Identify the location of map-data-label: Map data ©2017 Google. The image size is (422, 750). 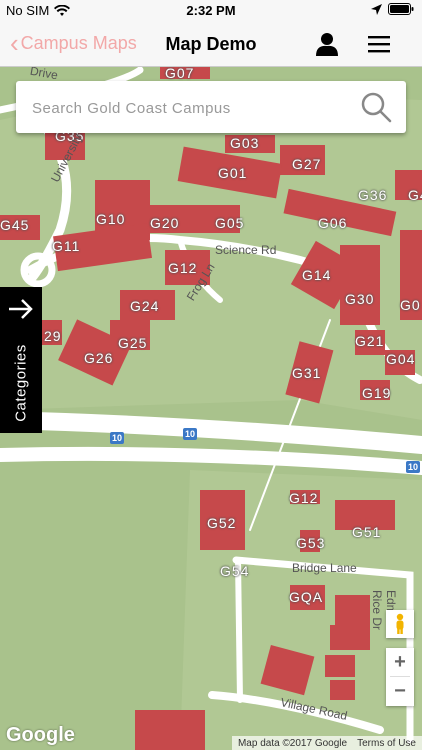
(292, 743).